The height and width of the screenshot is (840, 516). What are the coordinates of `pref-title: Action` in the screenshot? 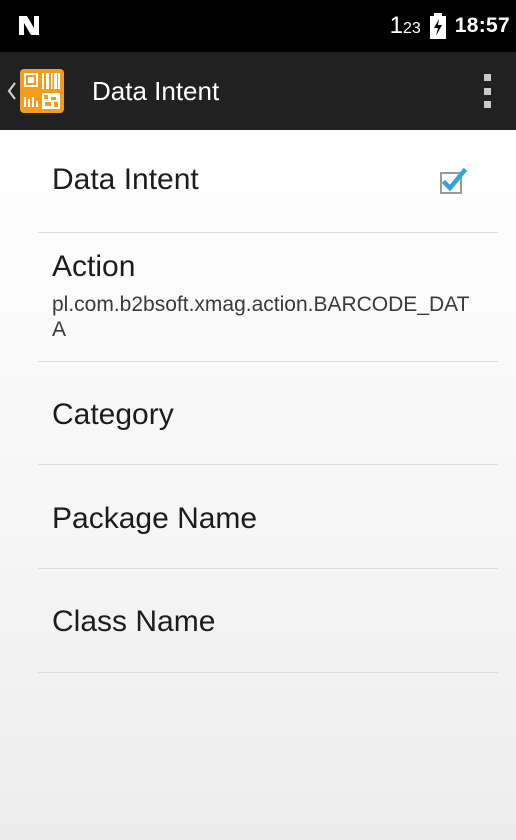 It's located at (94, 266).